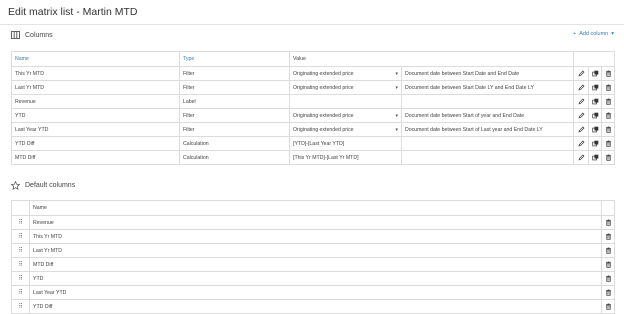 Image resolution: width=624 pixels, height=314 pixels. Describe the element at coordinates (50, 185) in the screenshot. I see `default-columns-title: Default columns` at that location.